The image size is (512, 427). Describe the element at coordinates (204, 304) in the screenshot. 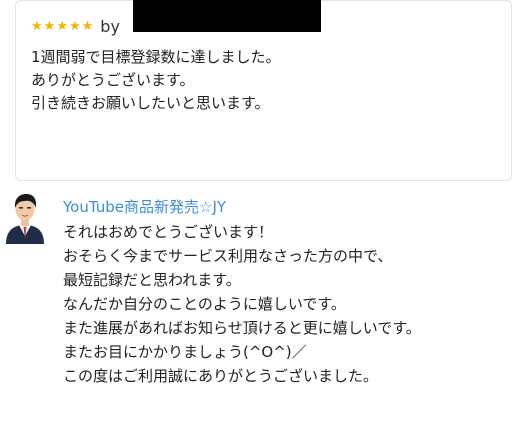

I see `reply-text-line: なんだか自分のことのように嬉しいです。` at that location.